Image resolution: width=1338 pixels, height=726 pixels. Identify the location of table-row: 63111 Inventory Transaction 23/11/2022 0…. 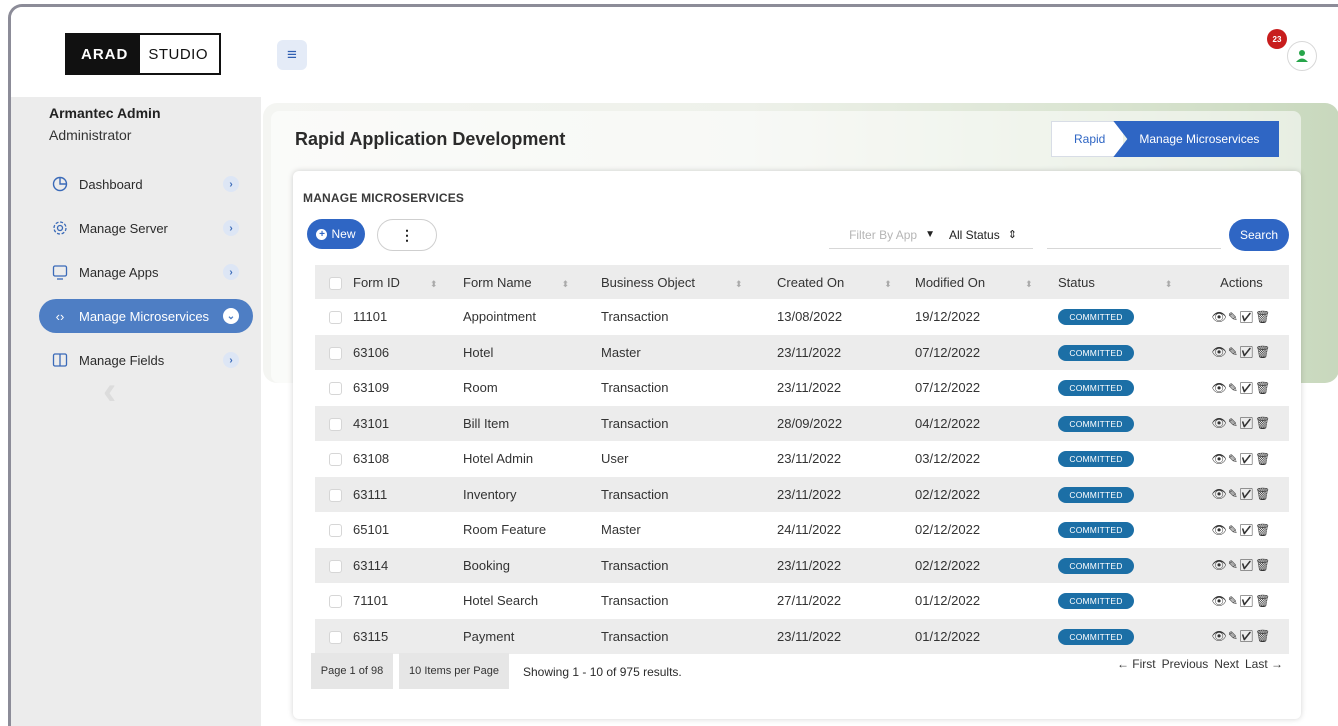
(802, 494).